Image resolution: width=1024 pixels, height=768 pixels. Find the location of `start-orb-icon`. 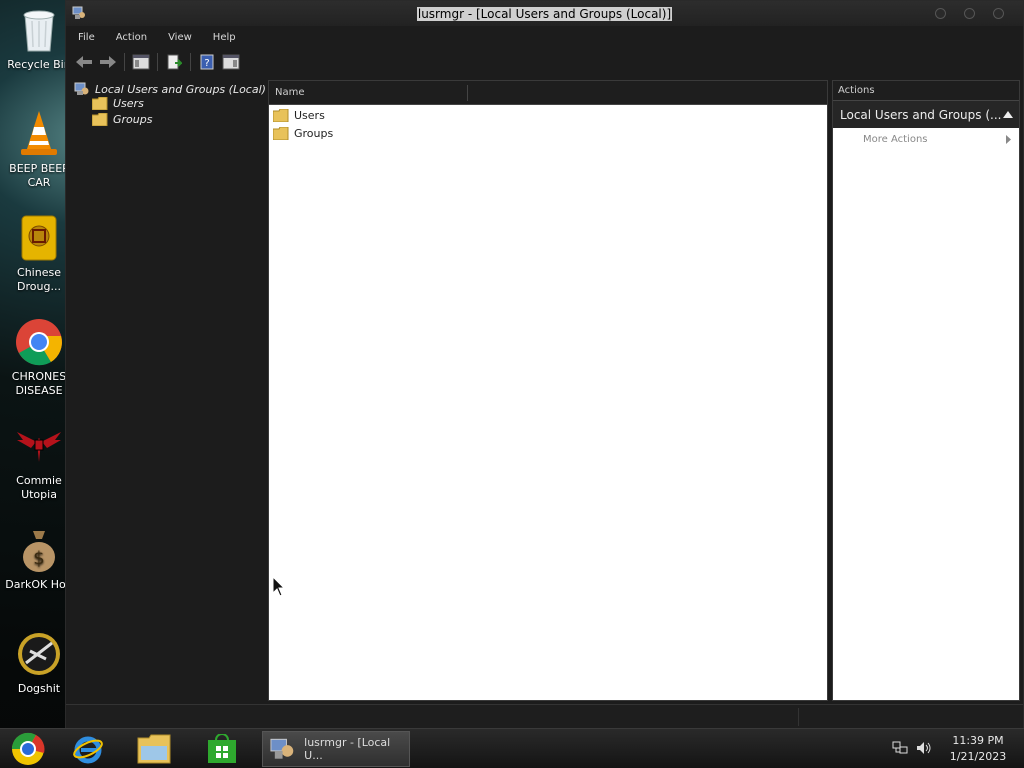

start-orb-icon is located at coordinates (28, 748).